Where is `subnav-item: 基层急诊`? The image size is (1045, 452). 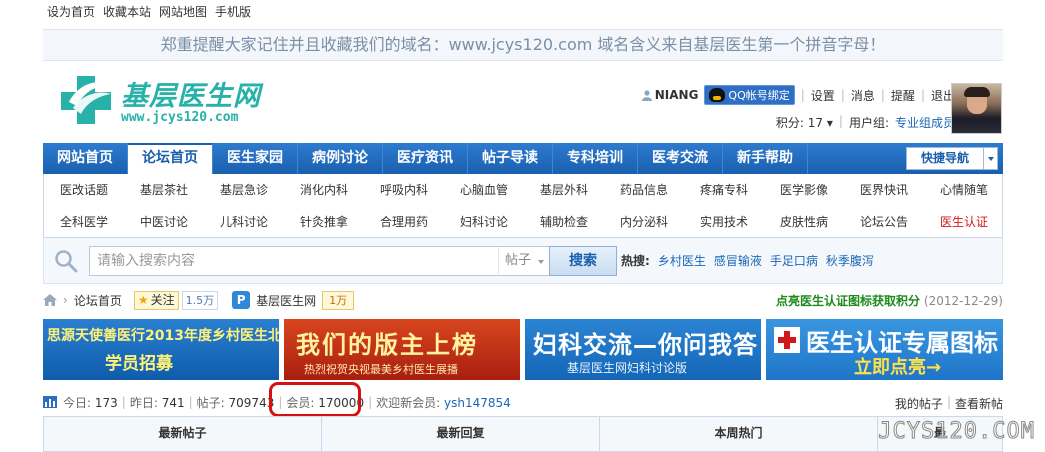 subnav-item: 基层急诊 is located at coordinates (244, 190).